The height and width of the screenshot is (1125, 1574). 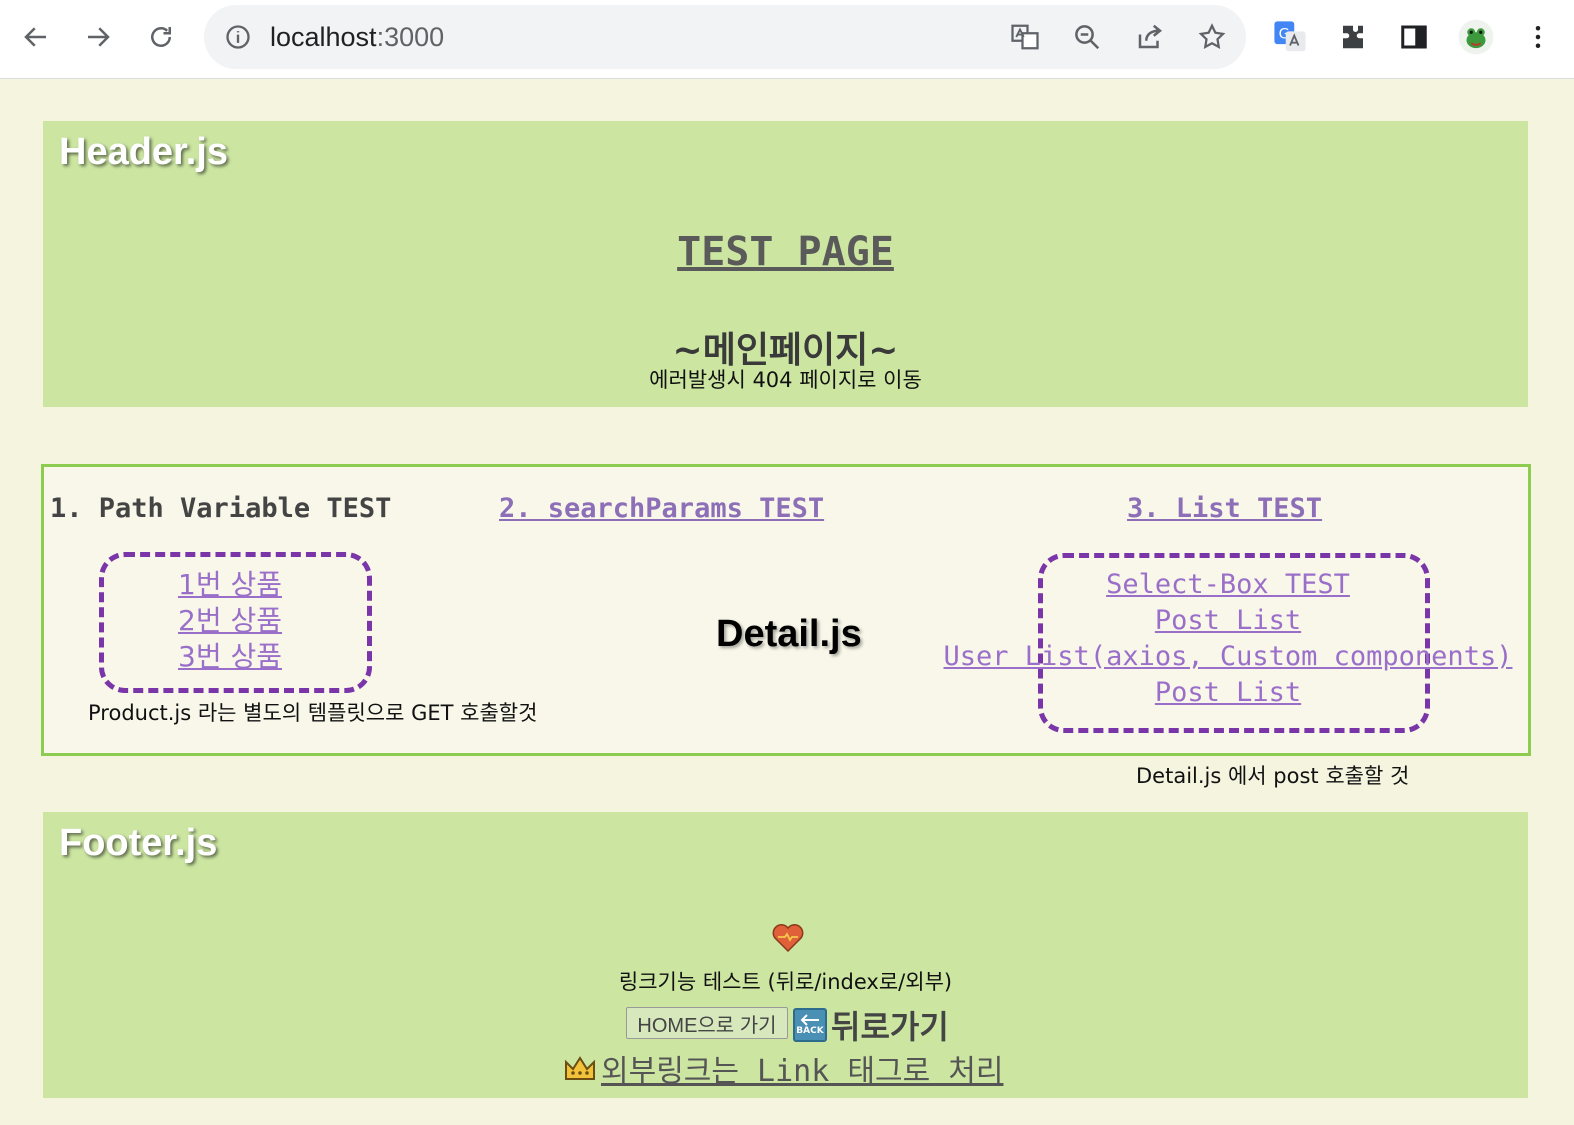 What do you see at coordinates (788, 938) in the screenshot?
I see `heart-icon` at bounding box center [788, 938].